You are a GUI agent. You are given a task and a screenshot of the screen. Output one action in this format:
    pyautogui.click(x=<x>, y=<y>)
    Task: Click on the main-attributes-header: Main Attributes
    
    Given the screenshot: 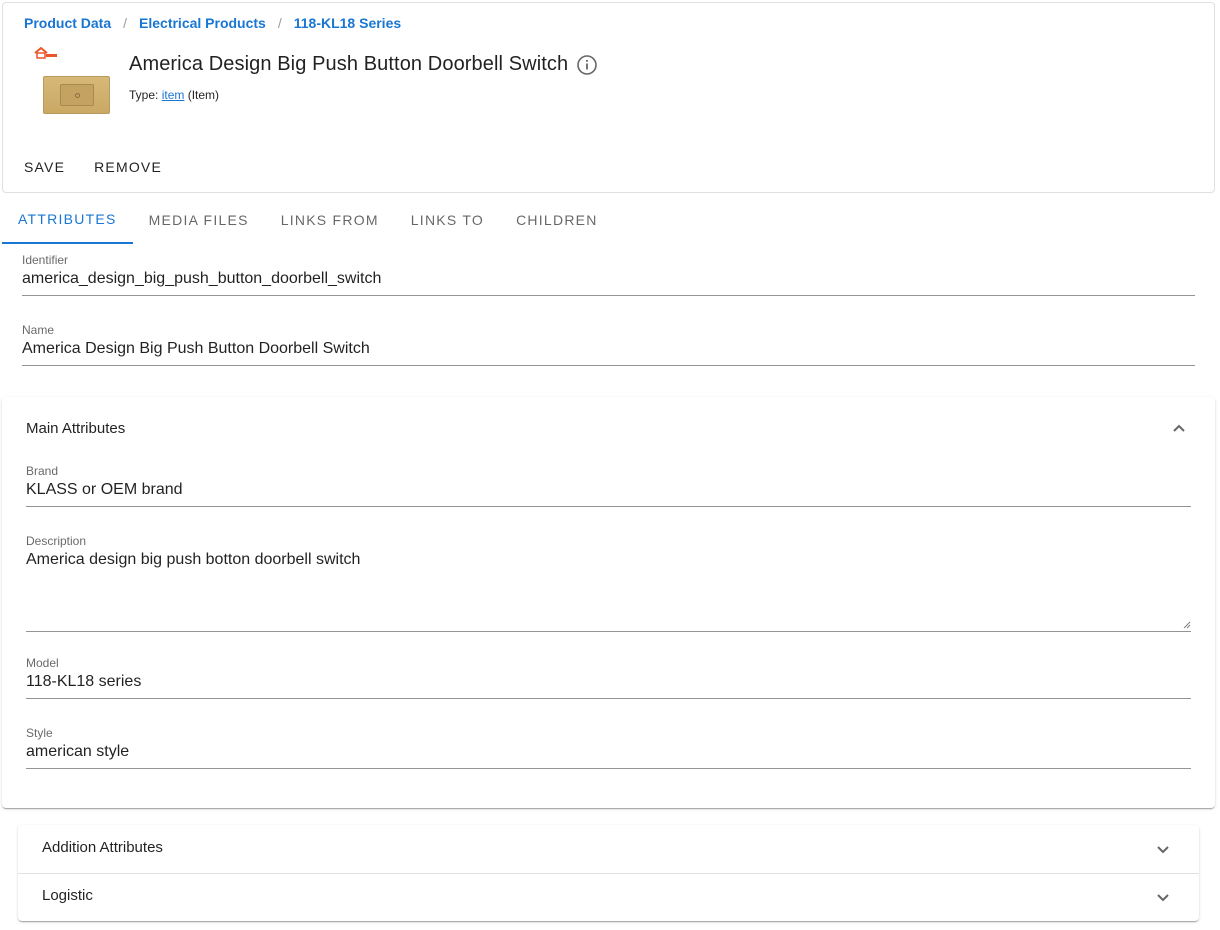 What is the action you would take?
    pyautogui.click(x=75, y=428)
    